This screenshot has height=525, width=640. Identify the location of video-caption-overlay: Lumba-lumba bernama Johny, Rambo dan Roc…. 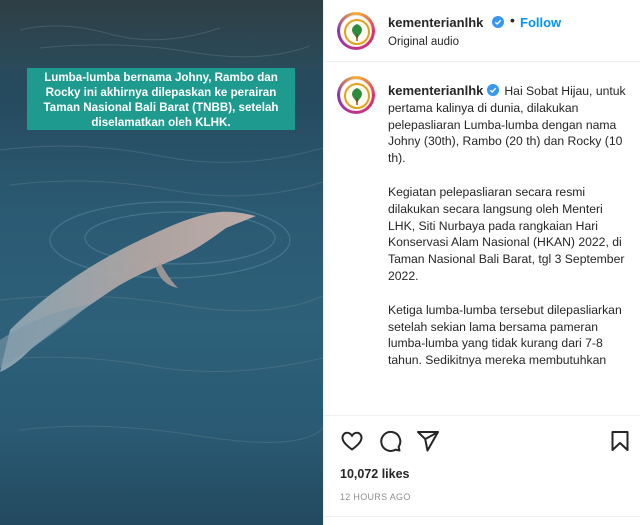
(161, 99).